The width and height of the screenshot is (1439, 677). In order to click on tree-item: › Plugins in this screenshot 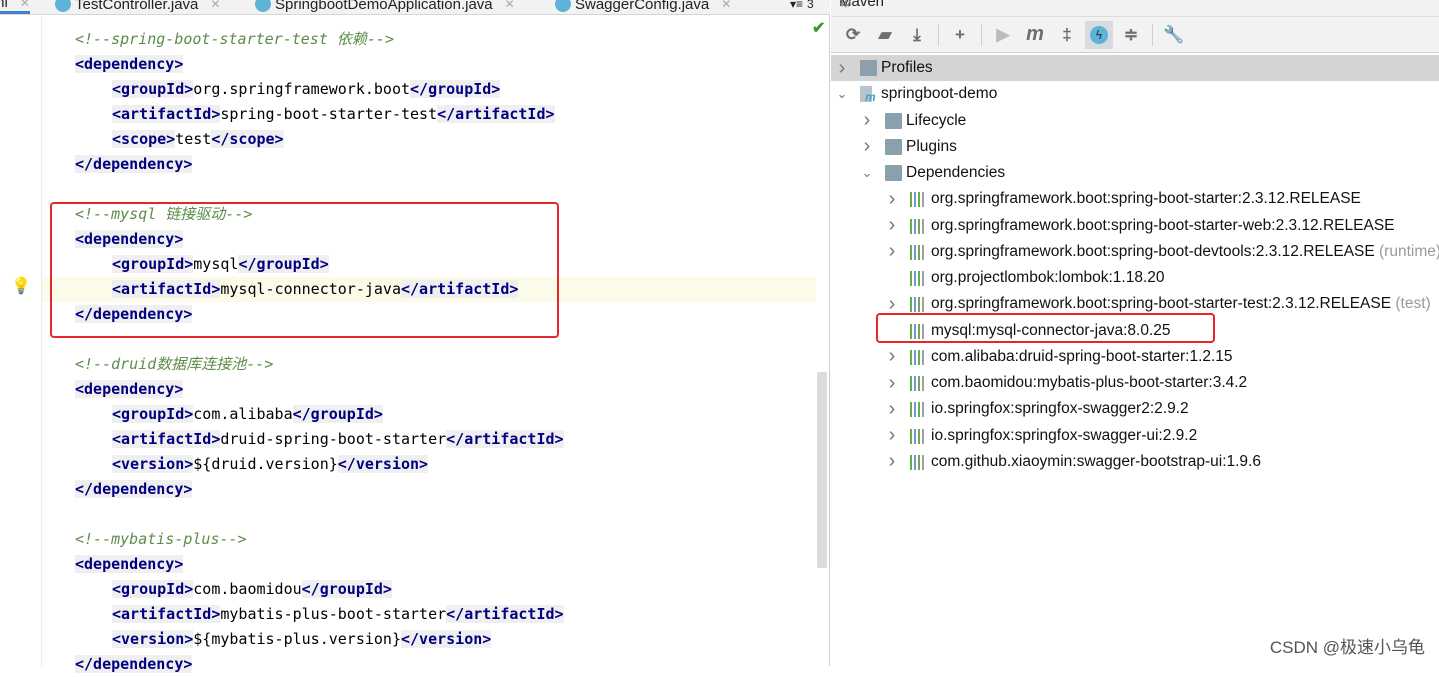, I will do `click(1135, 147)`.